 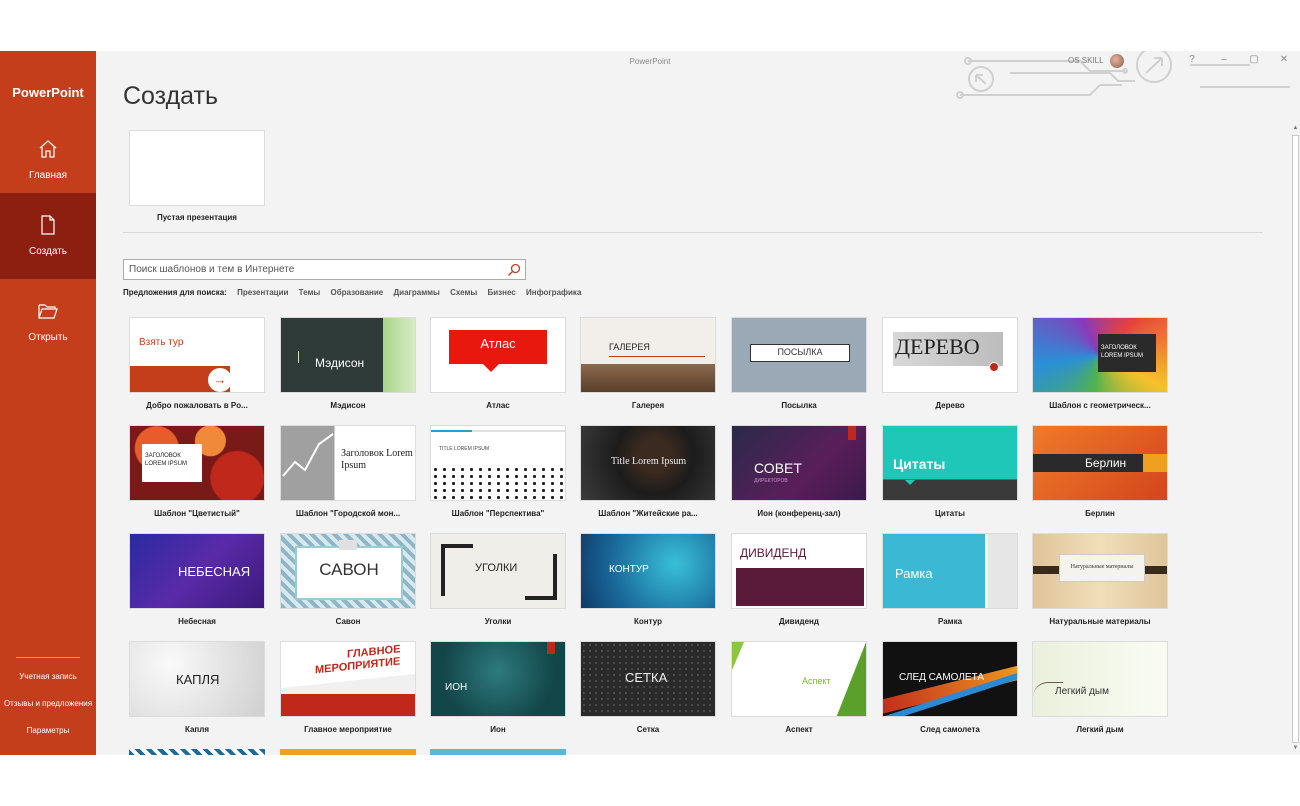 What do you see at coordinates (310, 292) in the screenshot?
I see `suggestion-link: Темы` at bounding box center [310, 292].